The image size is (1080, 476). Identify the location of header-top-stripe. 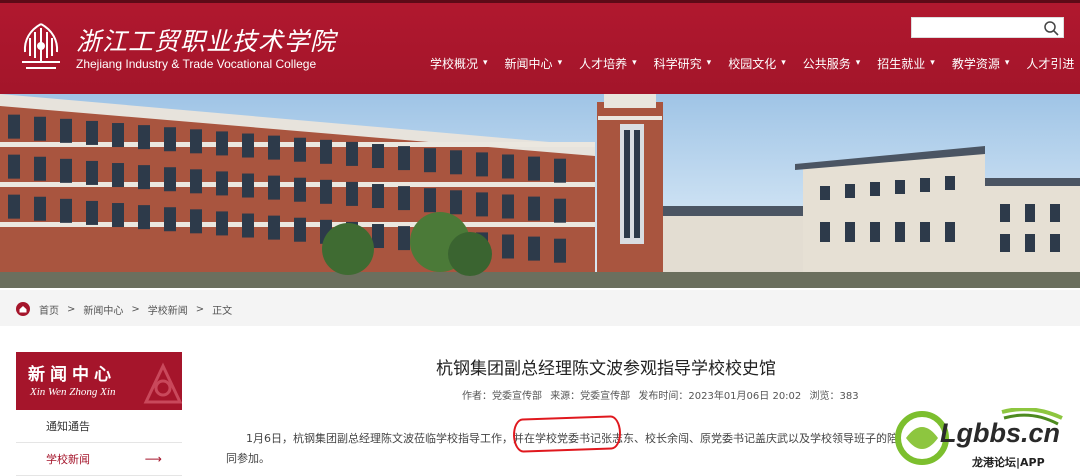
(540, 1).